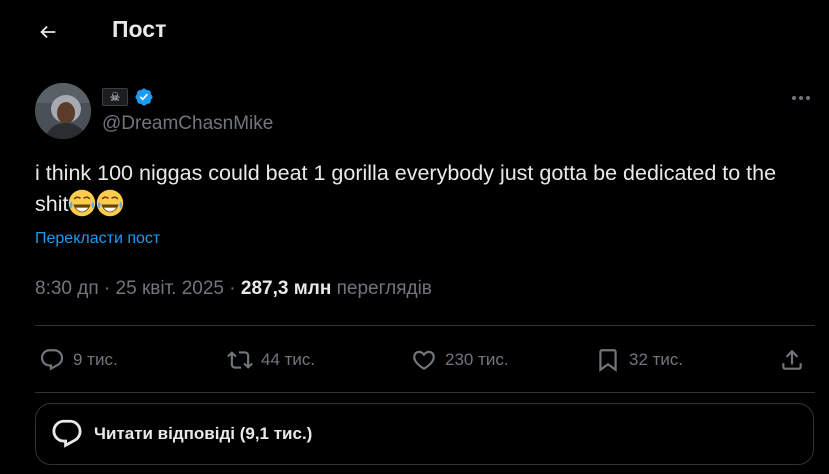  What do you see at coordinates (144, 97) in the screenshot?
I see `verified-badge-icon` at bounding box center [144, 97].